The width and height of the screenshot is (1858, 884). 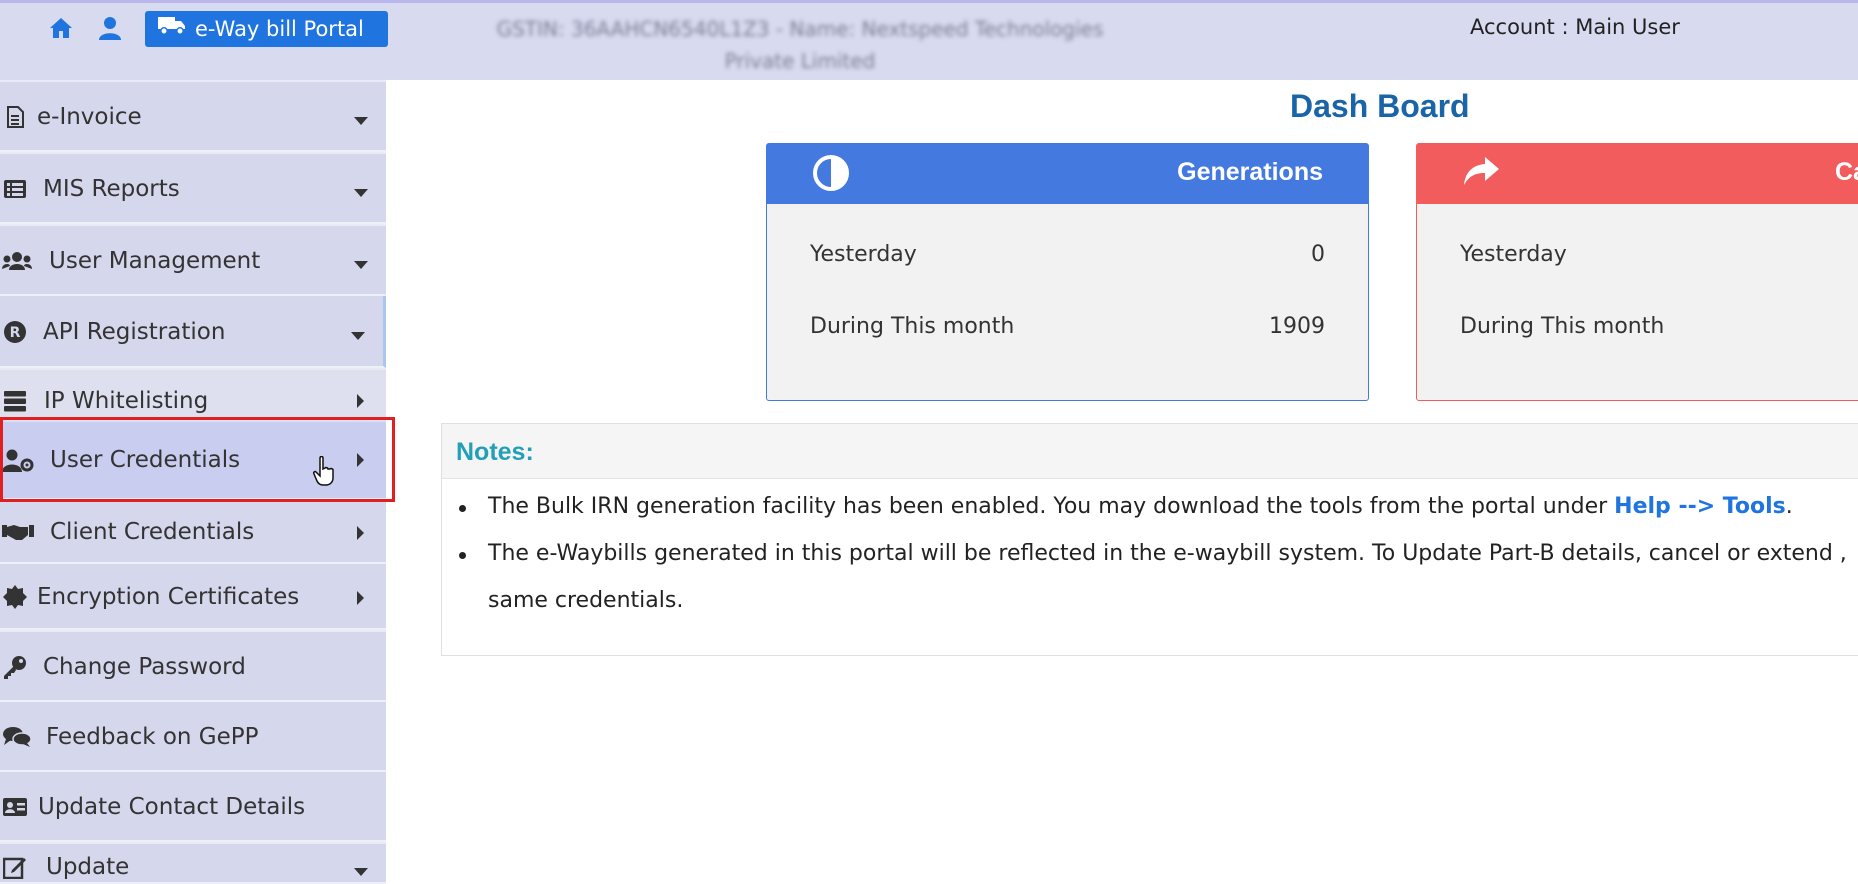 What do you see at coordinates (324, 473) in the screenshot?
I see `hand-cursor-icon` at bounding box center [324, 473].